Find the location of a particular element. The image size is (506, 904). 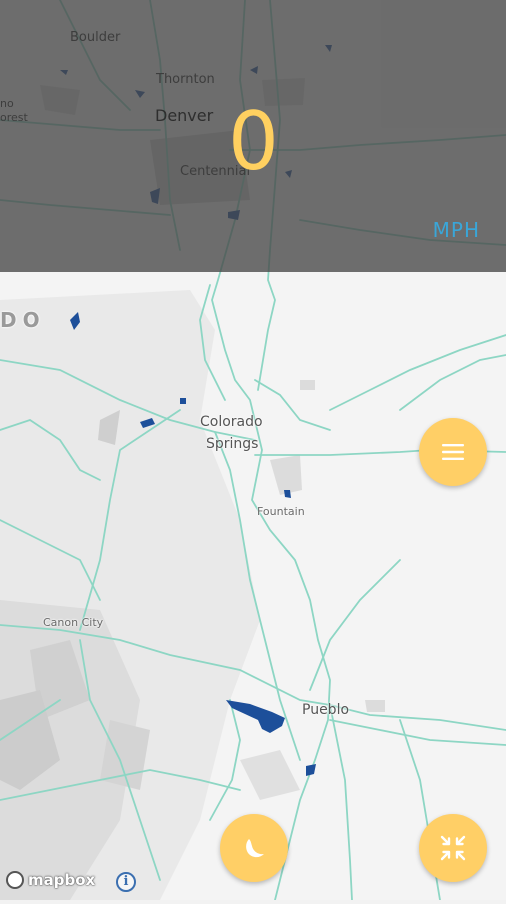

map-label-state-fragment: DO is located at coordinates (23, 320).